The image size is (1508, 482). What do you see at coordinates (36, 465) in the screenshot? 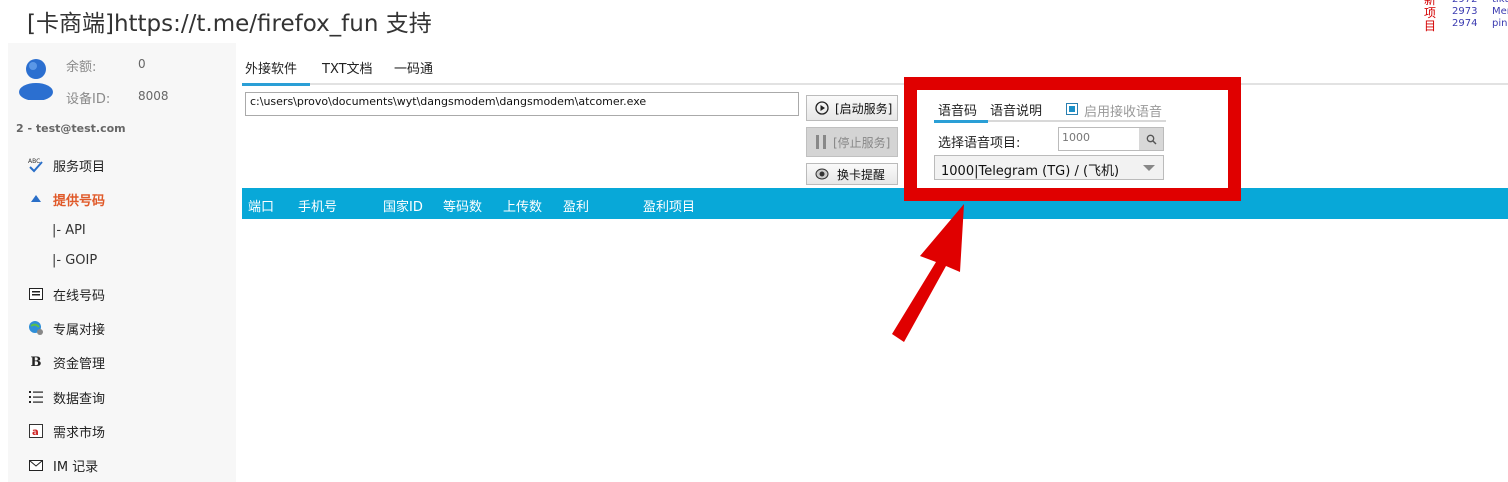
I see `envelope-icon` at bounding box center [36, 465].